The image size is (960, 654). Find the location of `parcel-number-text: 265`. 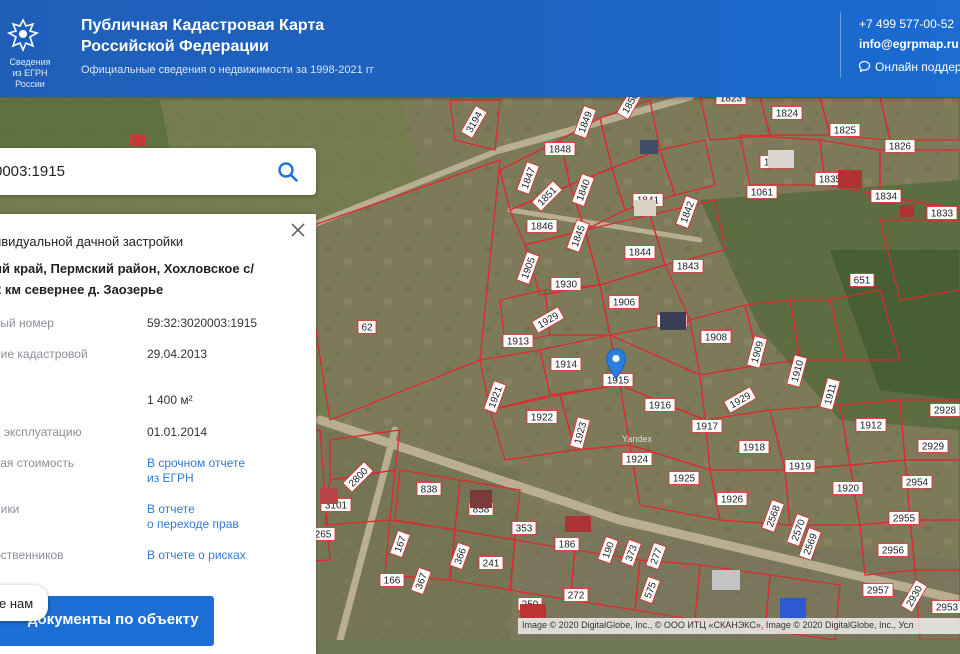

parcel-number-text: 265 is located at coordinates (323, 535).